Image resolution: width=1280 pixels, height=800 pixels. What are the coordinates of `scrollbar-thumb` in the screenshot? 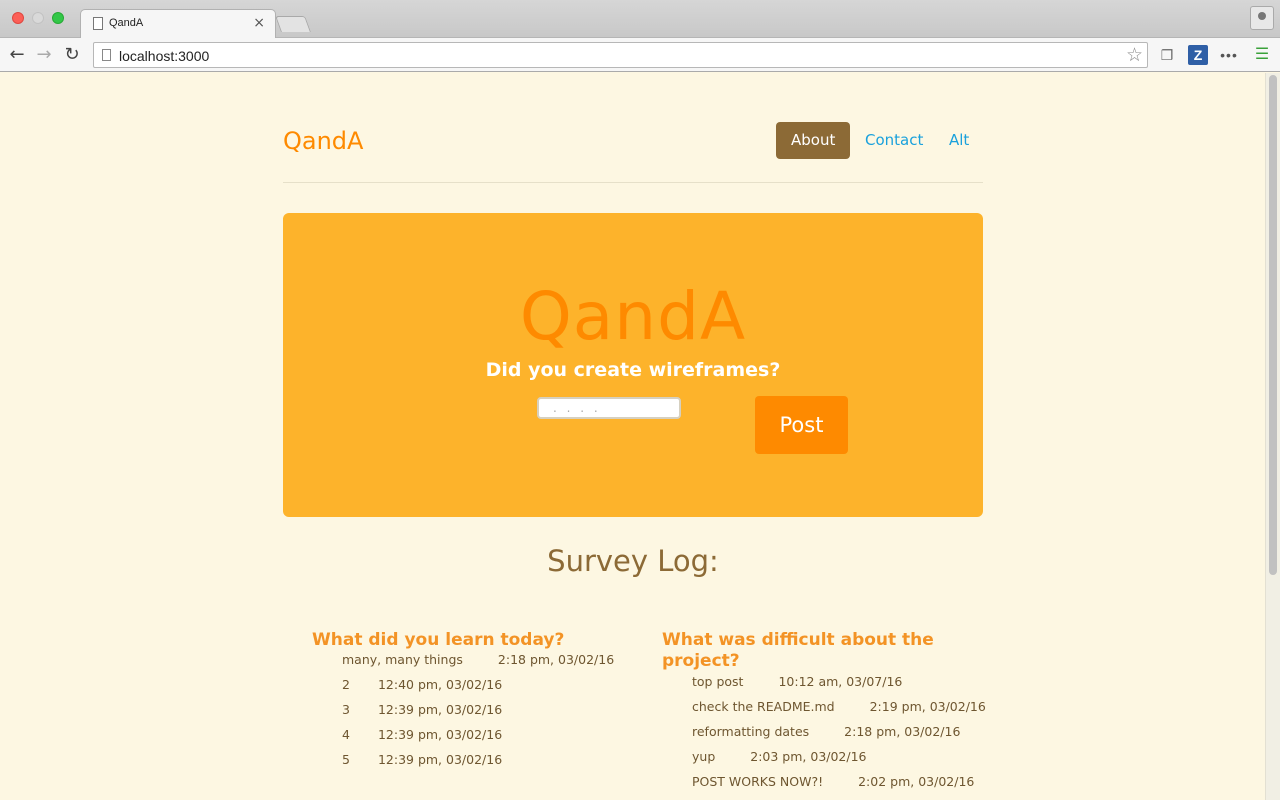 It's located at (1273, 325).